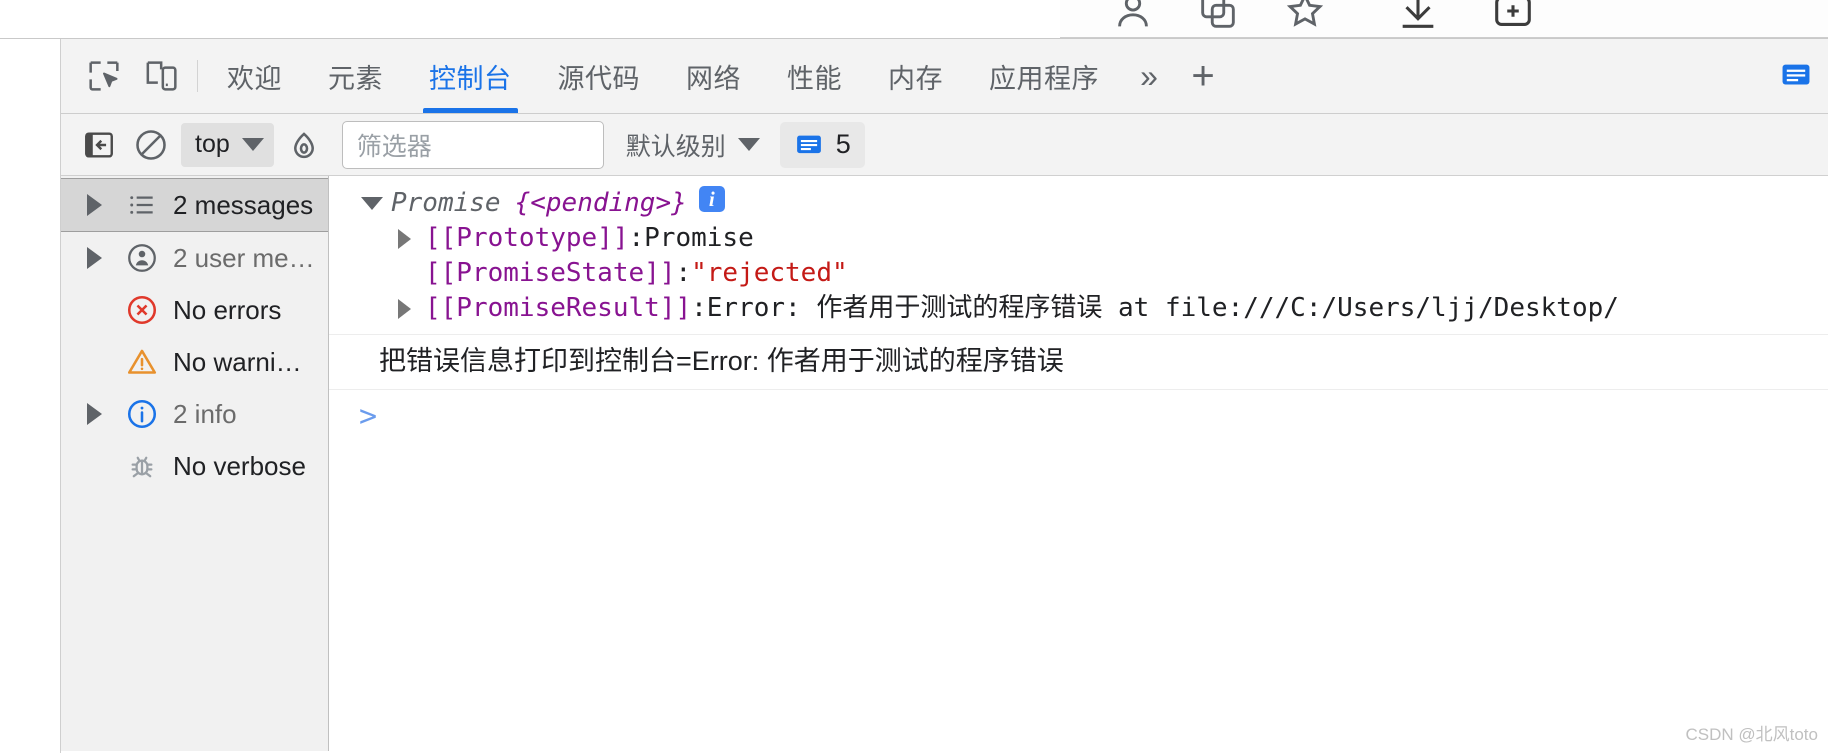  I want to click on execution-context-select: top, so click(227, 144).